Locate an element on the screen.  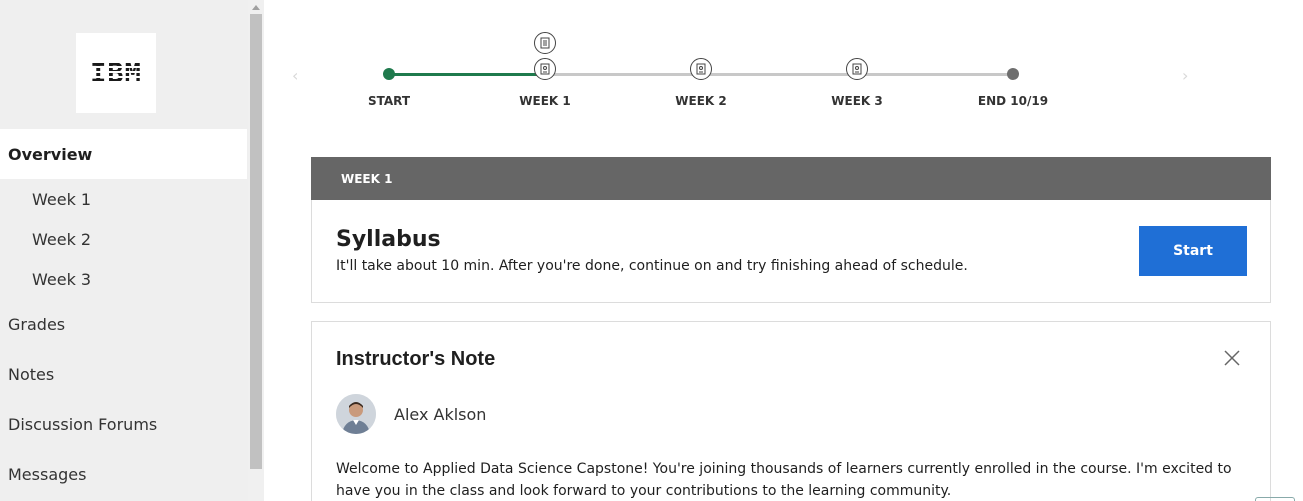
timeline-node-start is located at coordinates (389, 74).